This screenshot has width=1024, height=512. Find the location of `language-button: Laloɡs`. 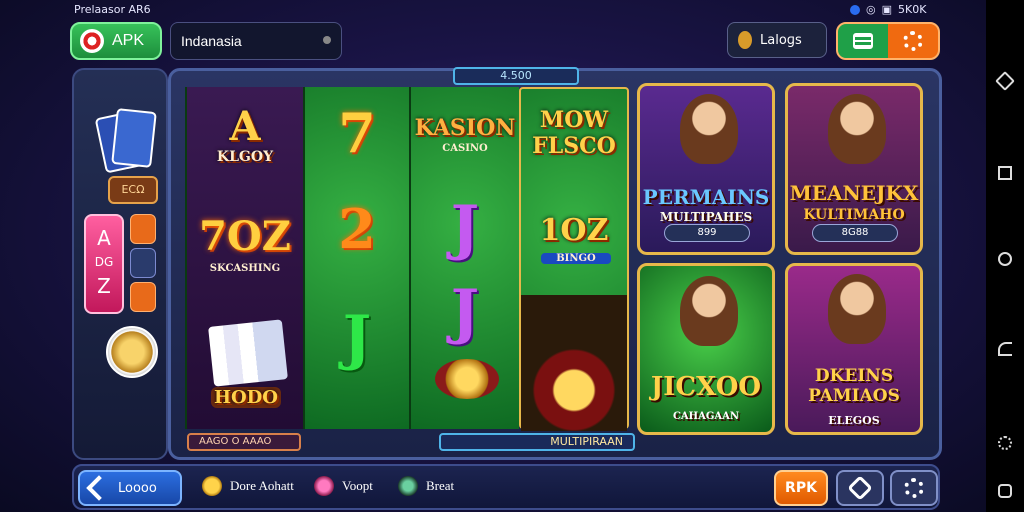

language-button: Laloɡs is located at coordinates (777, 40).